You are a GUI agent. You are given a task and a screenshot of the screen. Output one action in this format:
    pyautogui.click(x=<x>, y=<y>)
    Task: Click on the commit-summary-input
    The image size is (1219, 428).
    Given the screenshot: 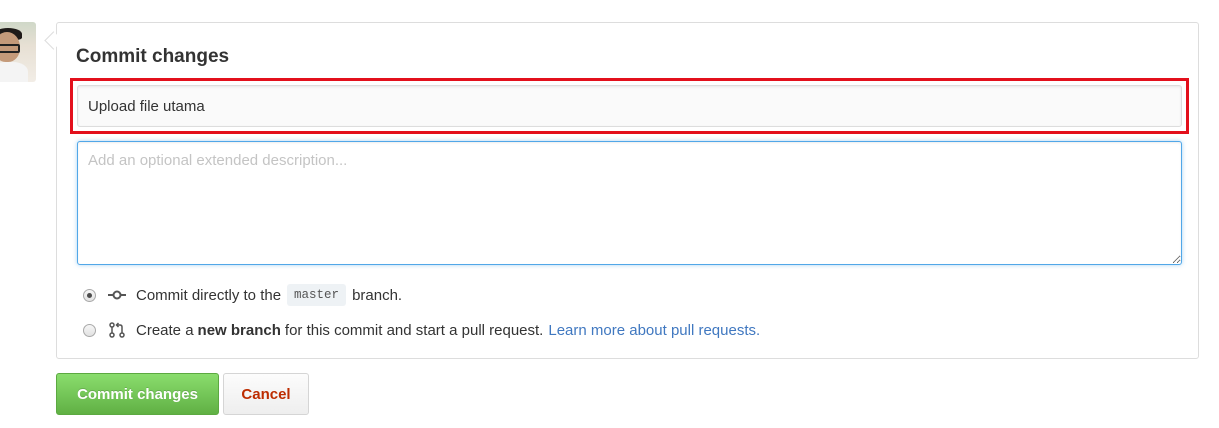 What is the action you would take?
    pyautogui.click(x=629, y=106)
    